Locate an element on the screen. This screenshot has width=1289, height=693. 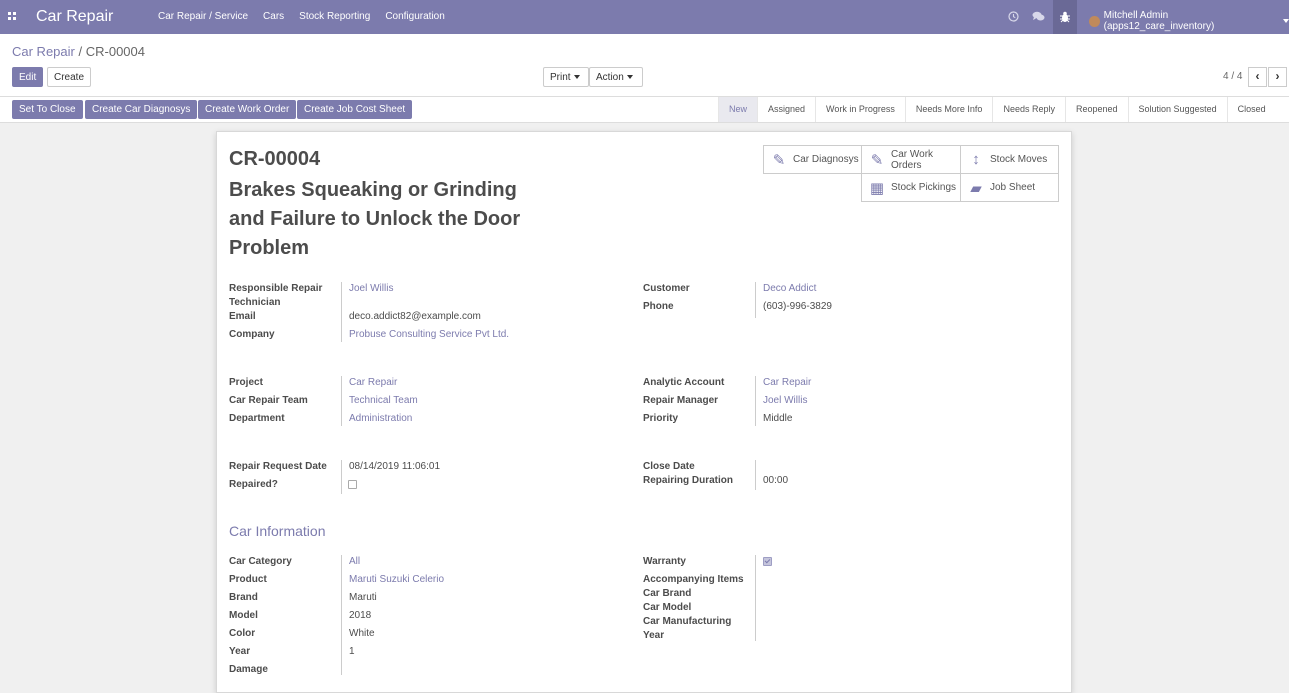
job-sheet-smart-button: ▰ Job Sheet is located at coordinates (1009, 187).